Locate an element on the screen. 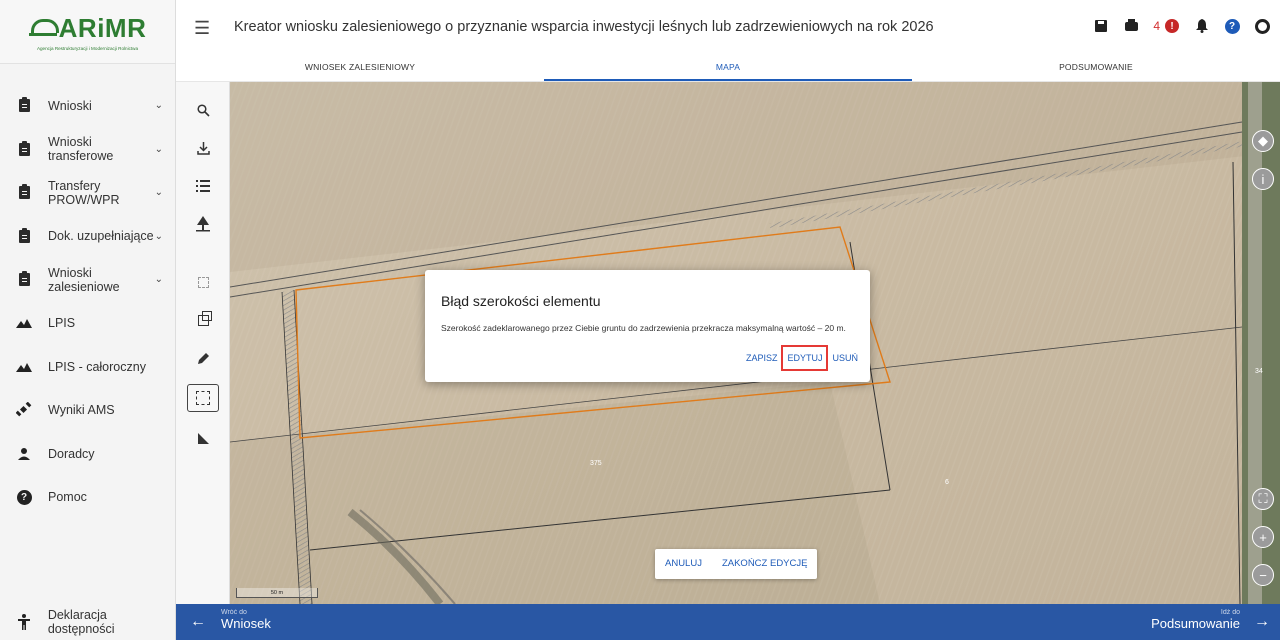  accessibility-label: Deklaracja dostępności is located at coordinates (81, 622).